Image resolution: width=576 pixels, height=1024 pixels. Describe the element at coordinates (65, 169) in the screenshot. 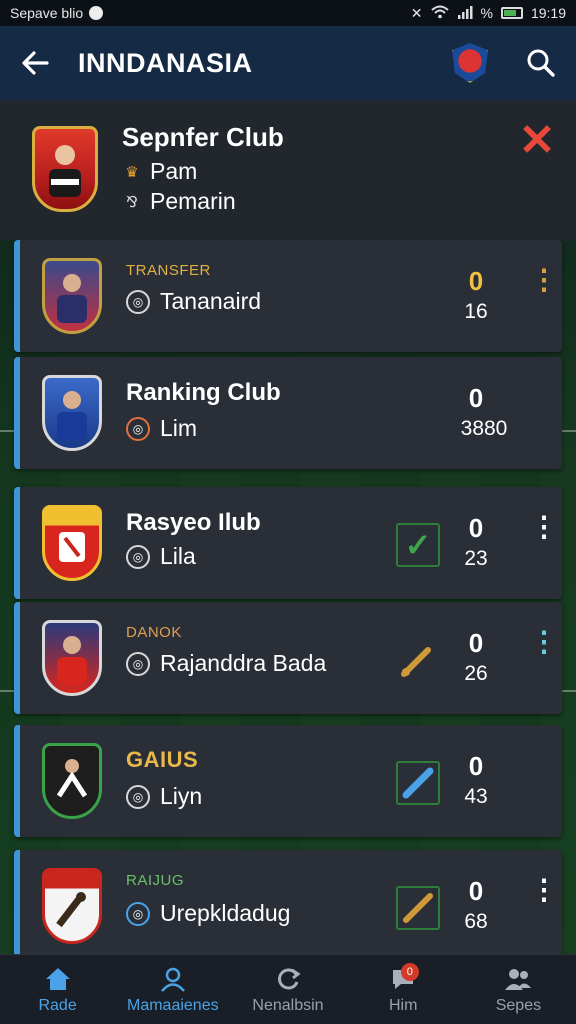

I see `player-crest-icon` at that location.